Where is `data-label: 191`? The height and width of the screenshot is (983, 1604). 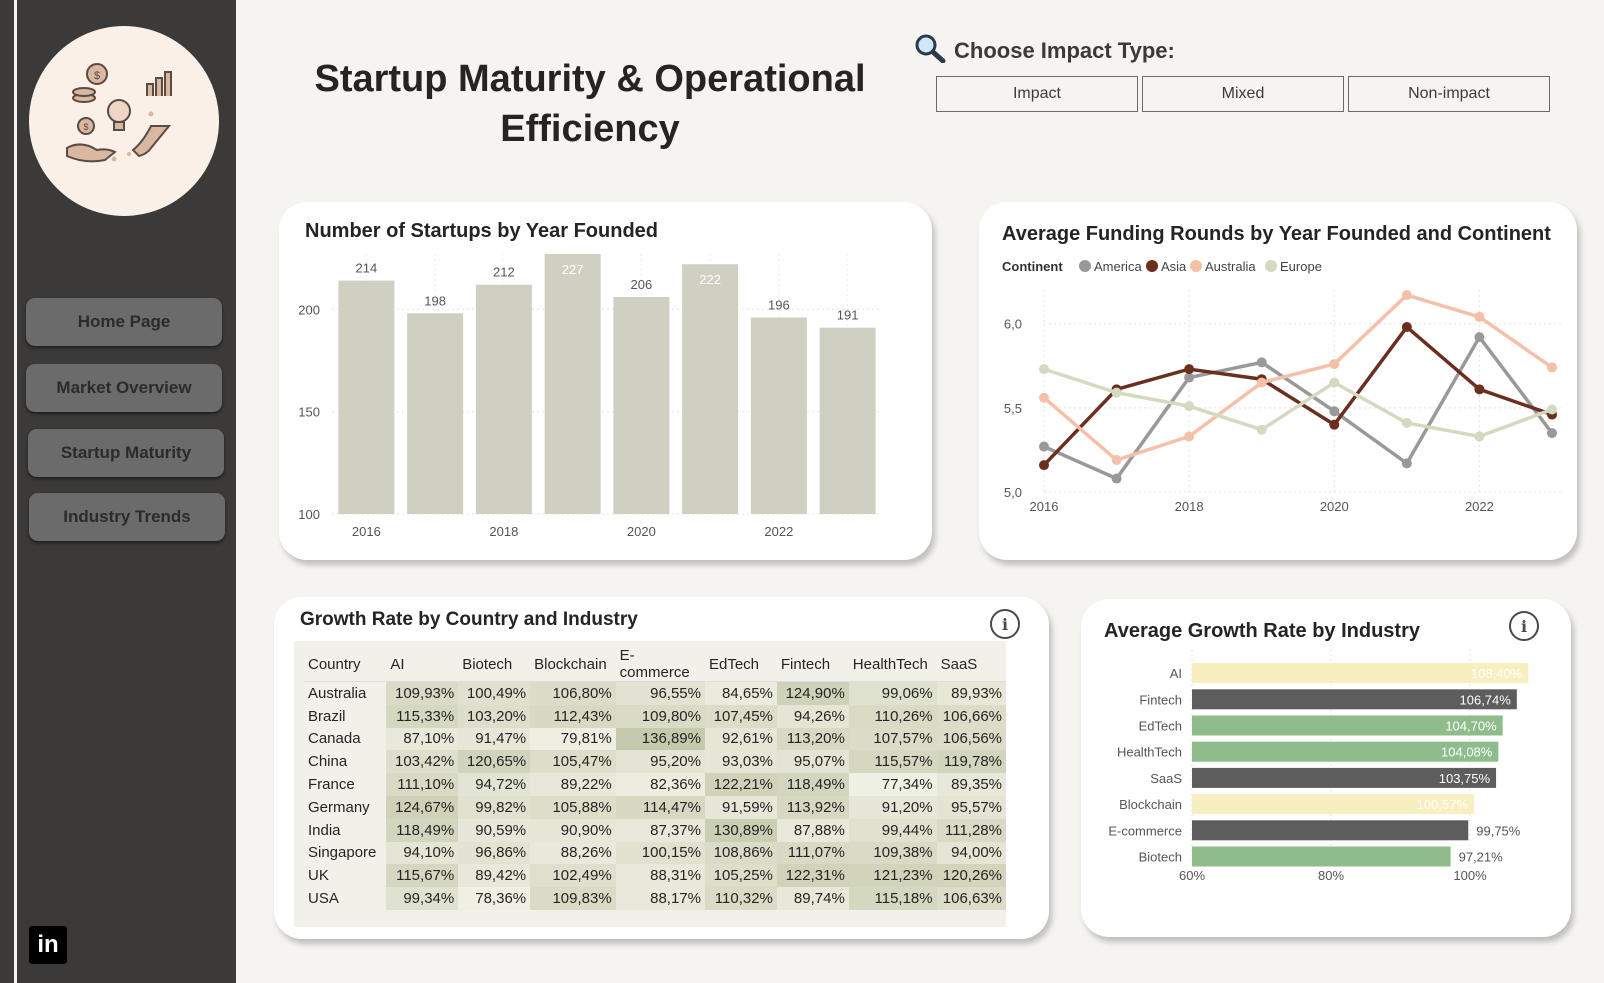
data-label: 191 is located at coordinates (848, 315).